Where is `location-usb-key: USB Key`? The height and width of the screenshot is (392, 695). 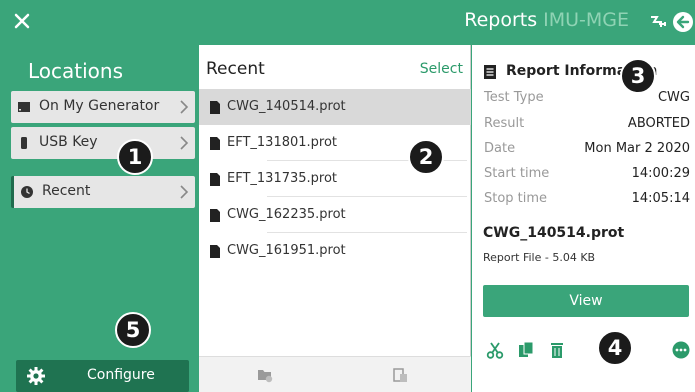
location-usb-key: USB Key is located at coordinates (103, 143).